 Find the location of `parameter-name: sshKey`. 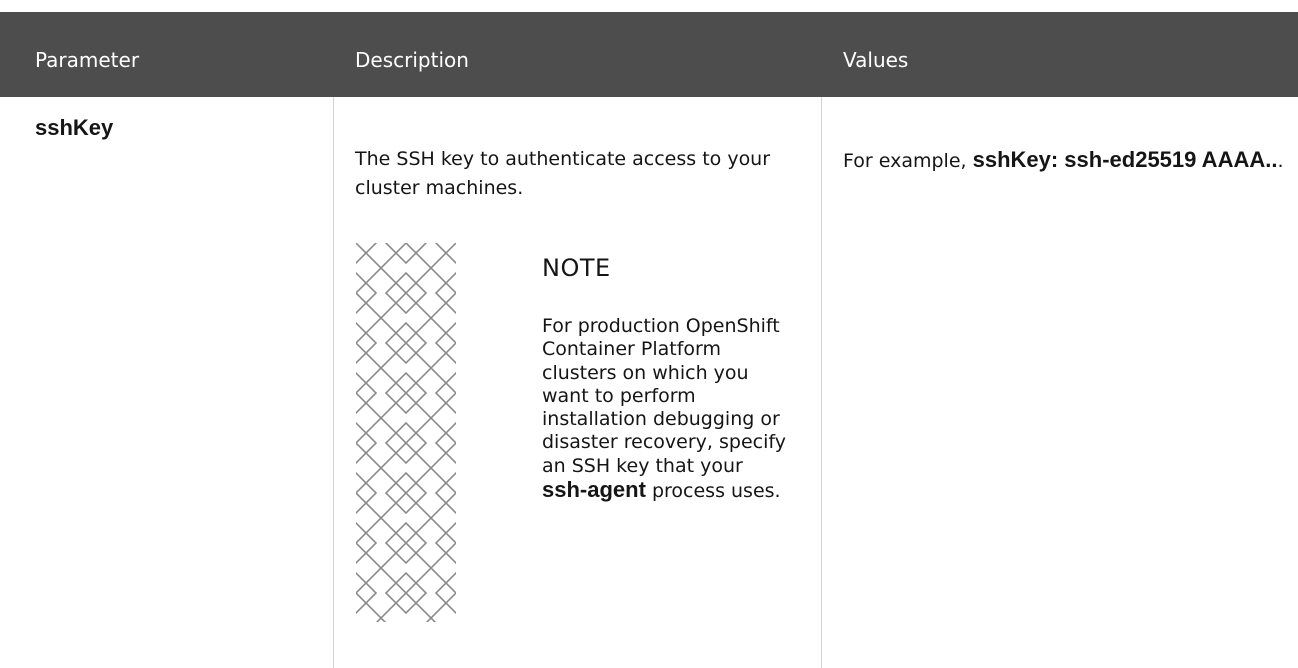

parameter-name: sshKey is located at coordinates (74, 127).